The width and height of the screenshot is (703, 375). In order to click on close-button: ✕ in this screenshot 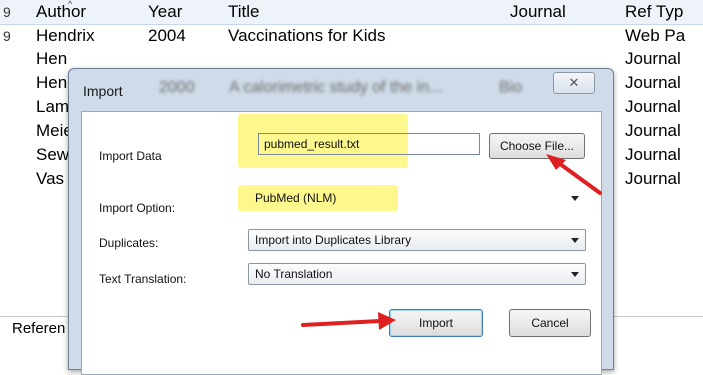, I will do `click(574, 83)`.